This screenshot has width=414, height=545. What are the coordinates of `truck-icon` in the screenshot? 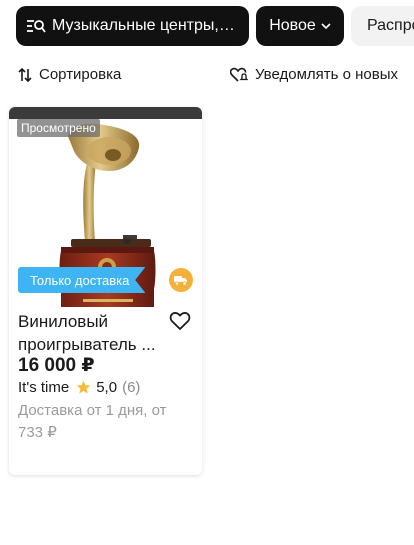 It's located at (180, 280).